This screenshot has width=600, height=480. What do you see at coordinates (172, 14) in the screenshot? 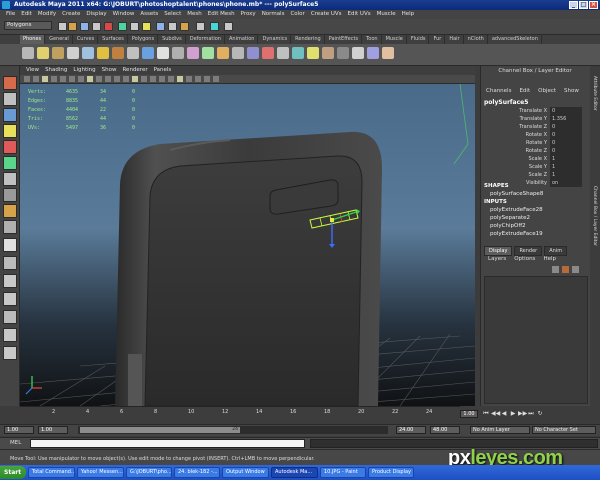
I see `menu-select: Select` at bounding box center [172, 14].